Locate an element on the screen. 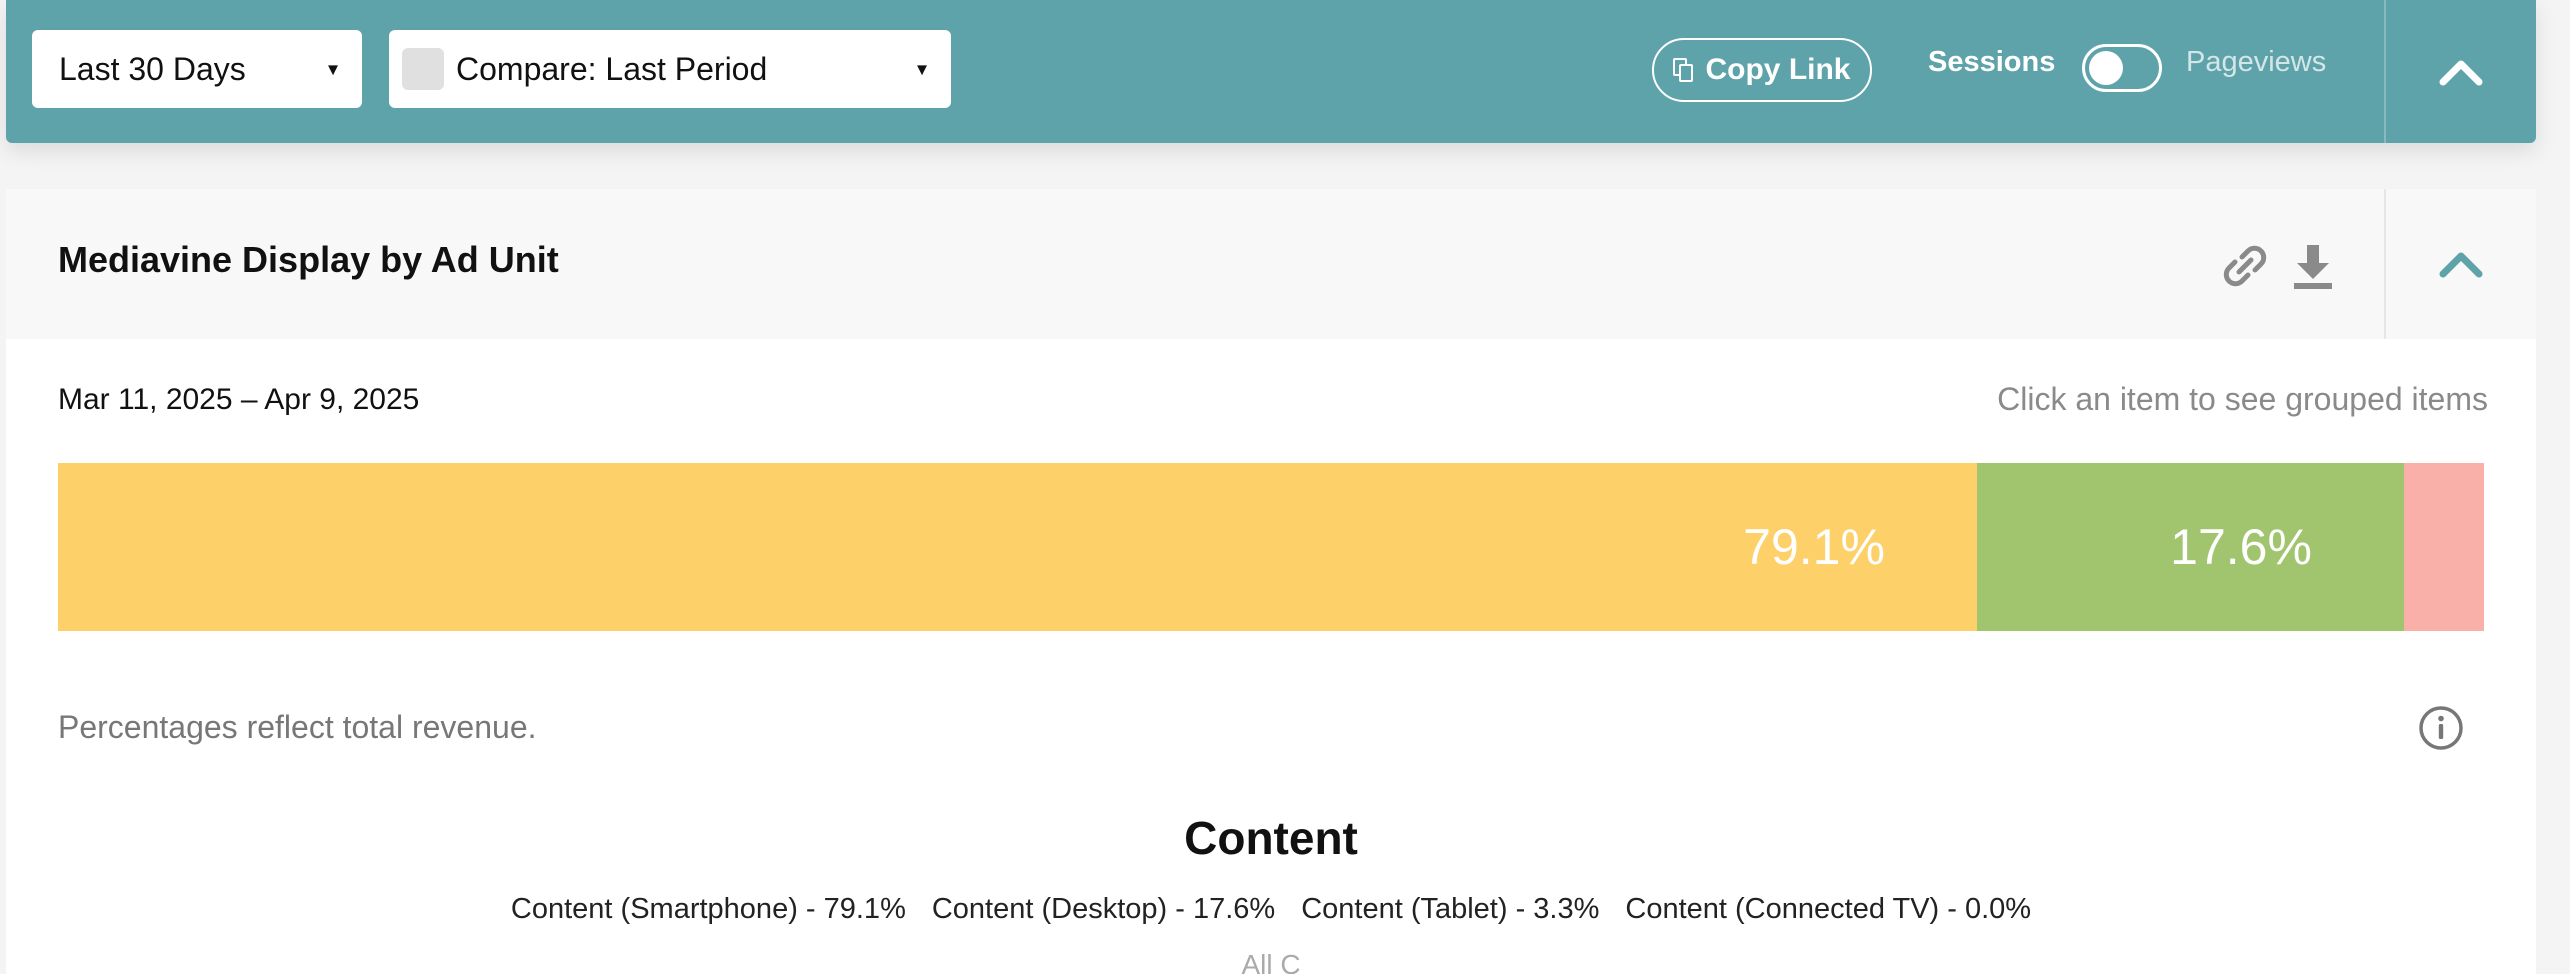 This screenshot has width=2570, height=974. collapse-card-button is located at coordinates (2461, 264).